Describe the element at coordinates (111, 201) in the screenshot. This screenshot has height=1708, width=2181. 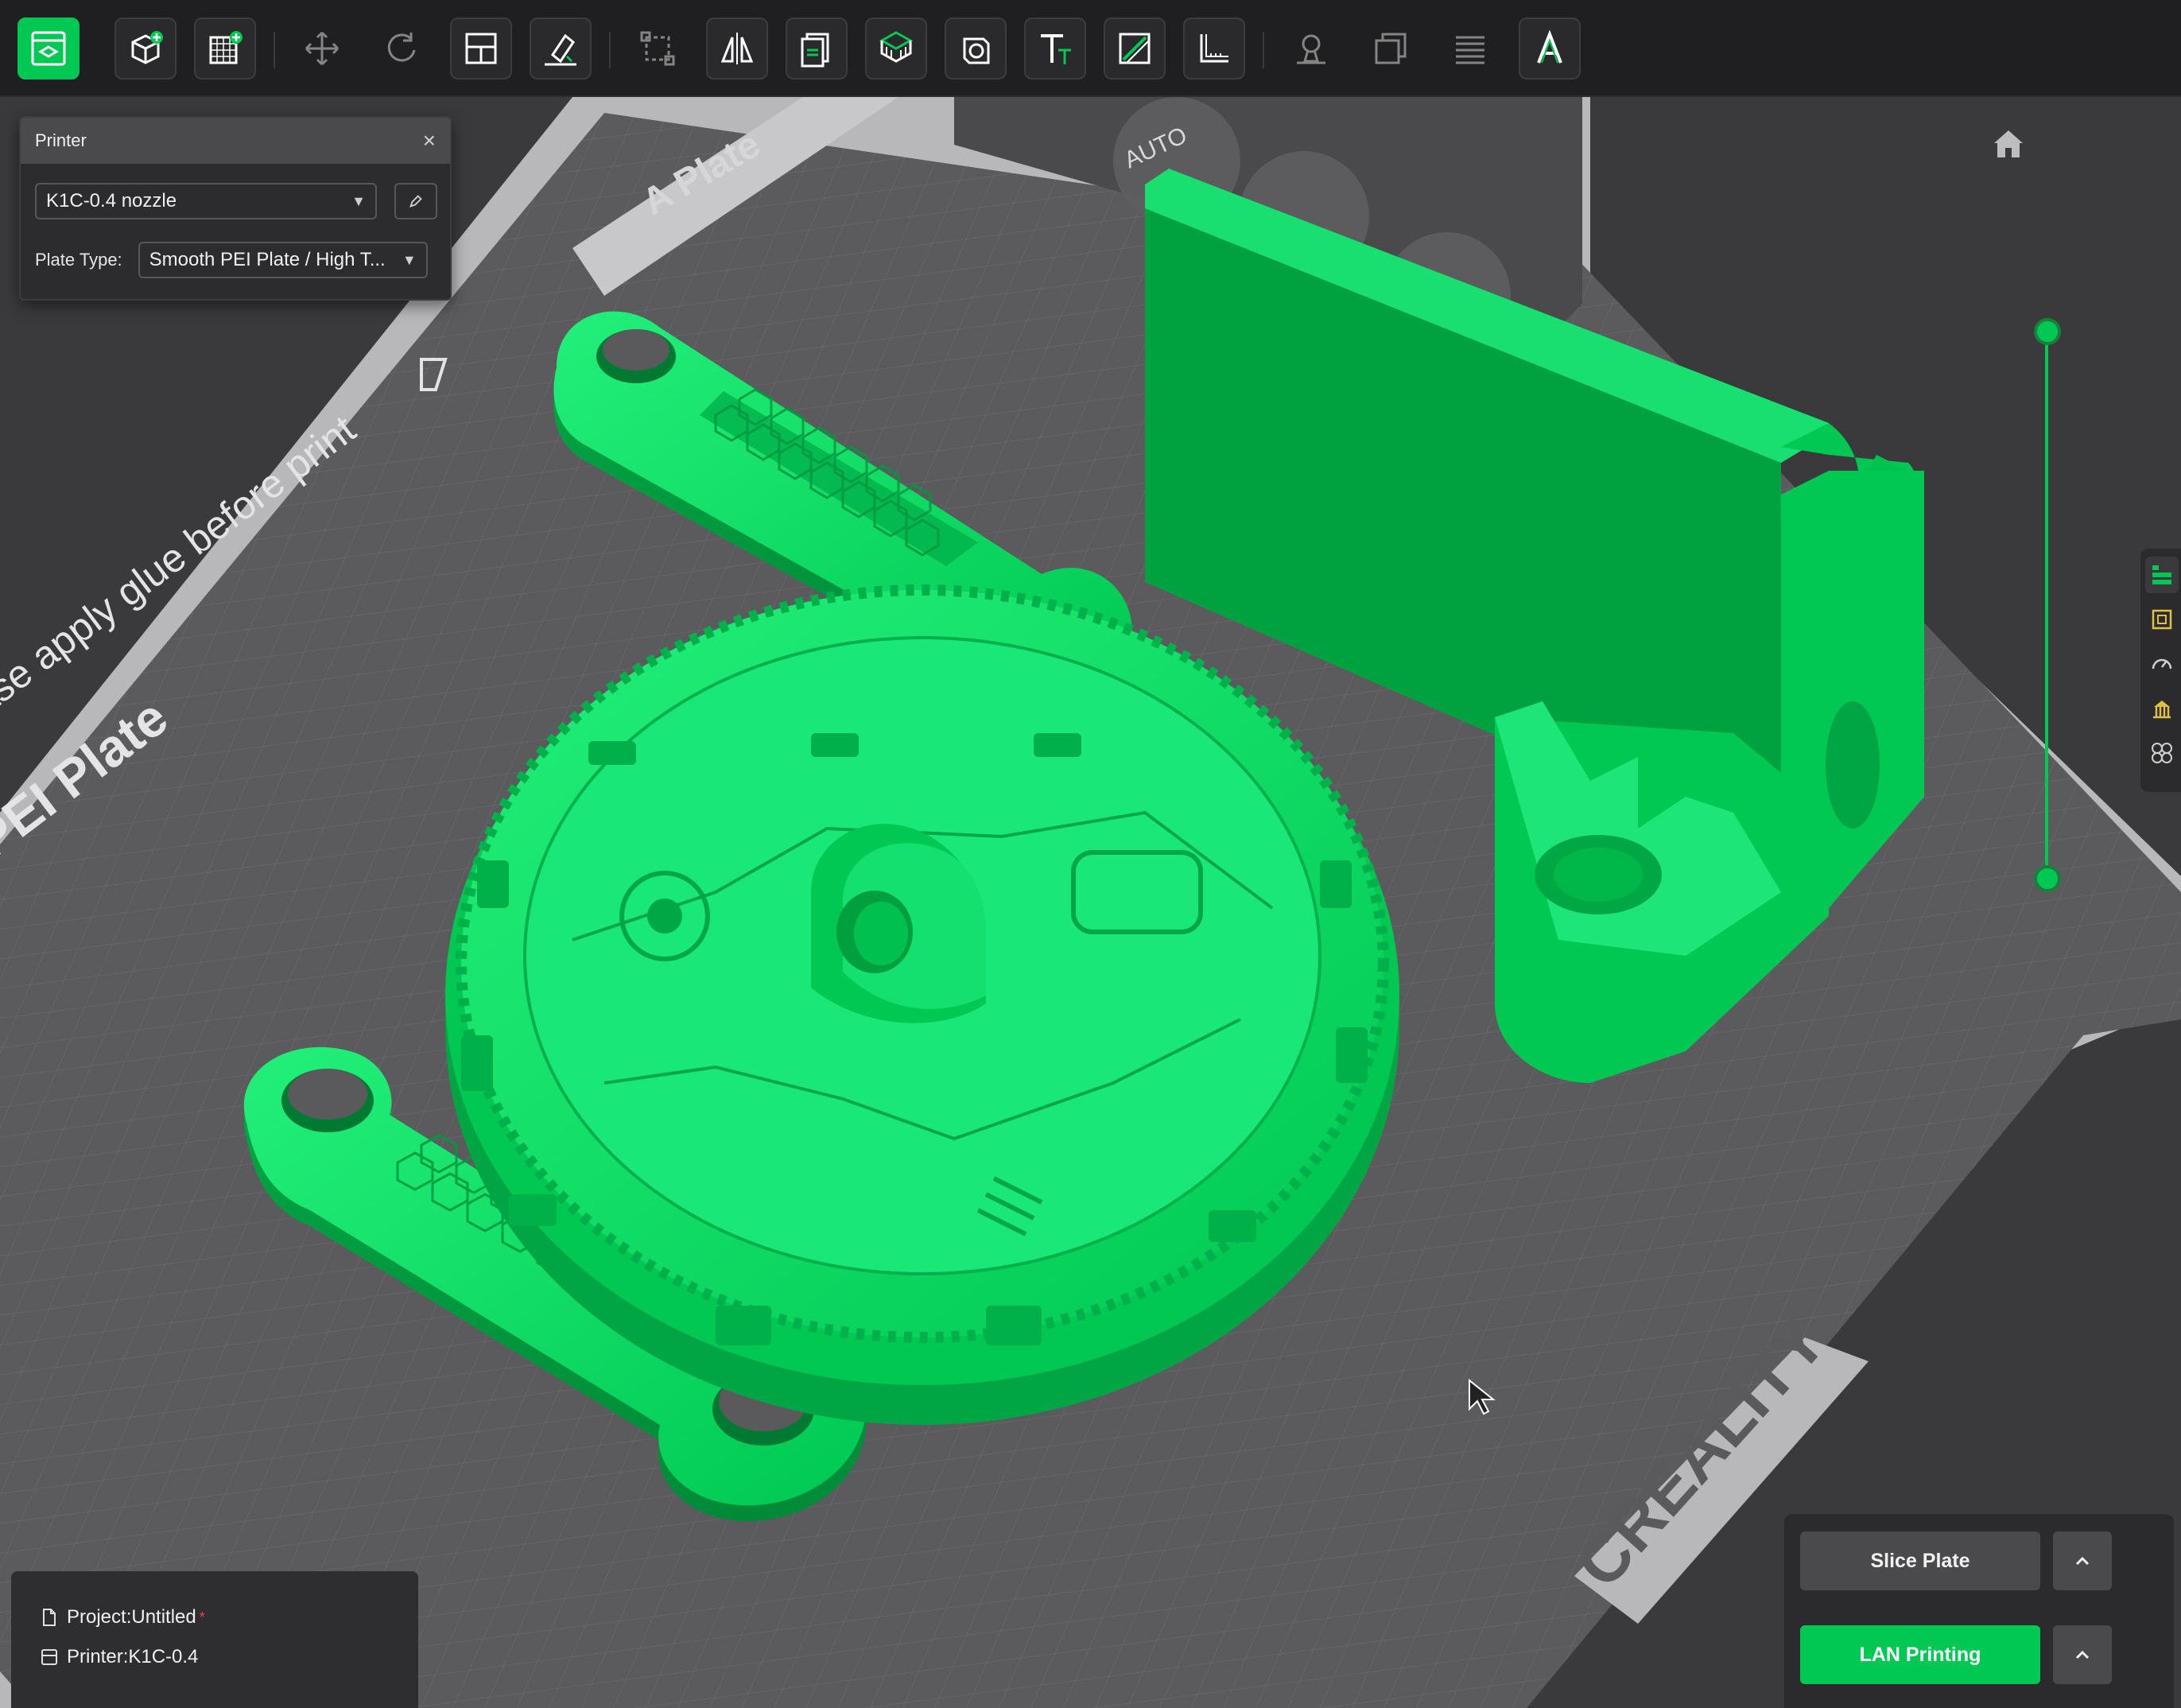
I see `printer-select-value: K1C-0.4 nozzle` at that location.